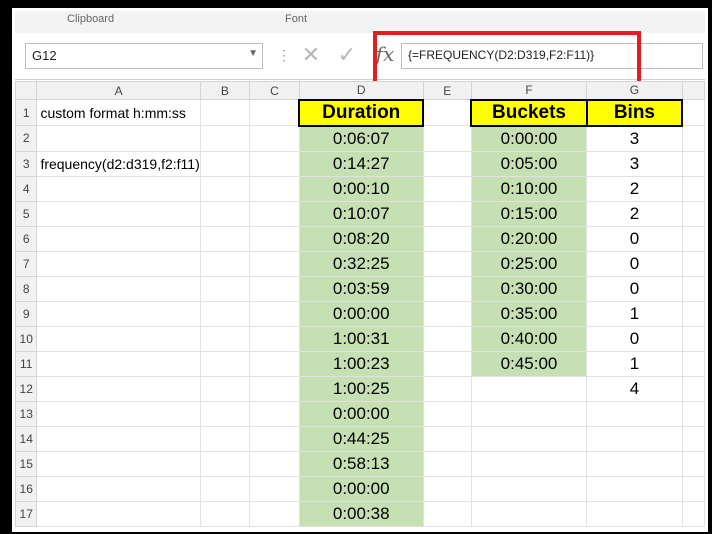 Image resolution: width=712 pixels, height=534 pixels. Describe the element at coordinates (634, 188) in the screenshot. I see `cell-g: 2` at that location.